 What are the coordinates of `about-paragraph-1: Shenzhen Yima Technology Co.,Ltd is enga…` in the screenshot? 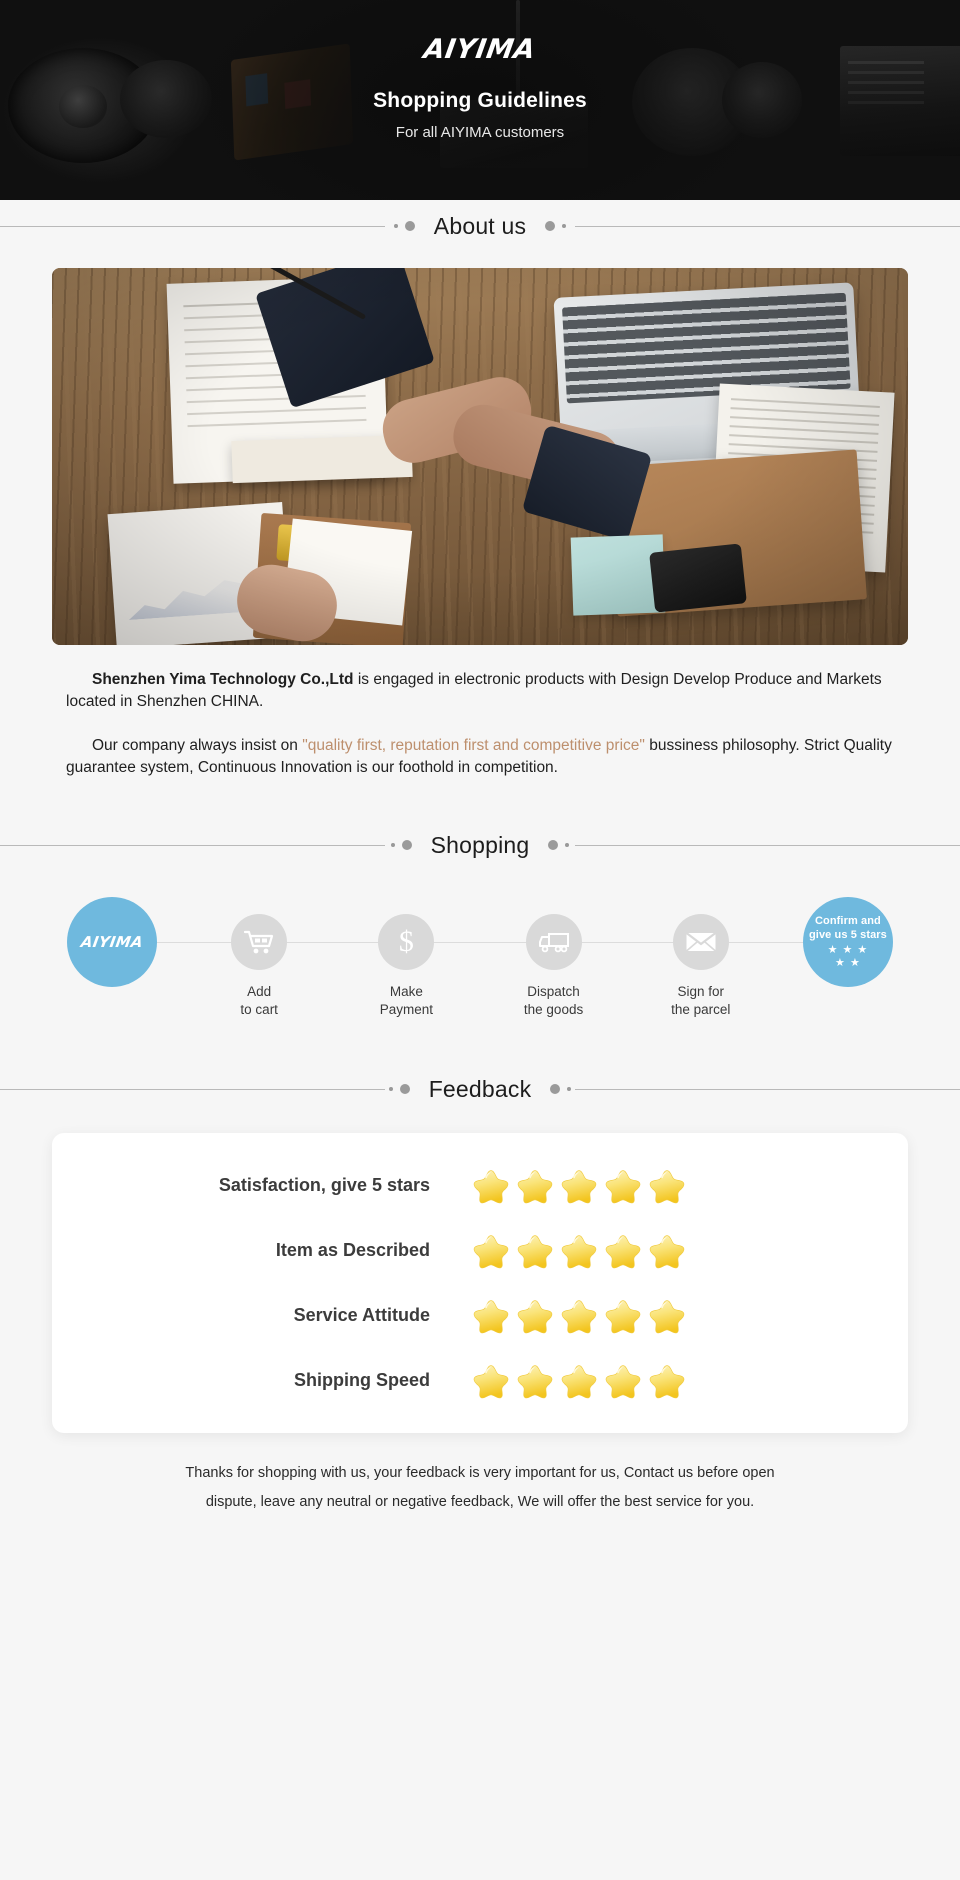 It's located at (480, 691).